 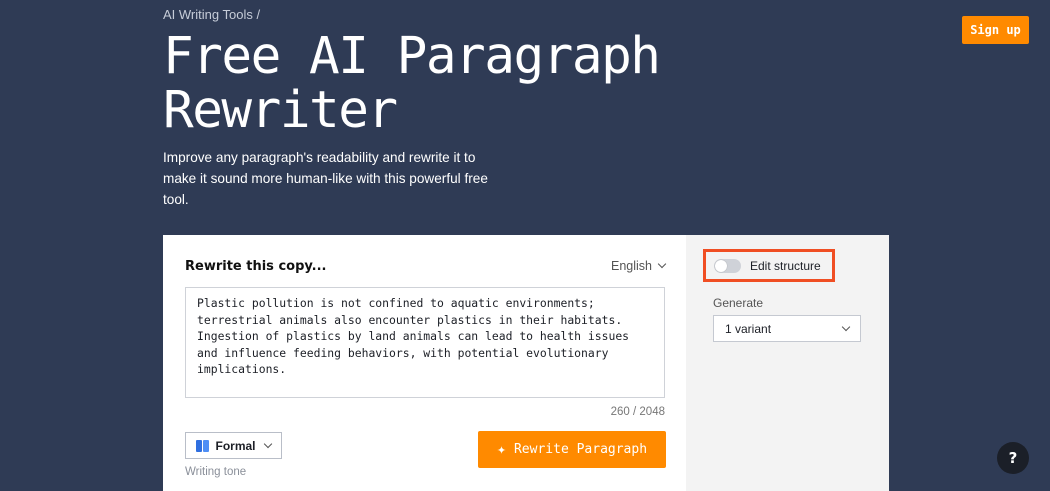 I want to click on rewrite-button-label: Rewrite Paragraph, so click(x=580, y=449).